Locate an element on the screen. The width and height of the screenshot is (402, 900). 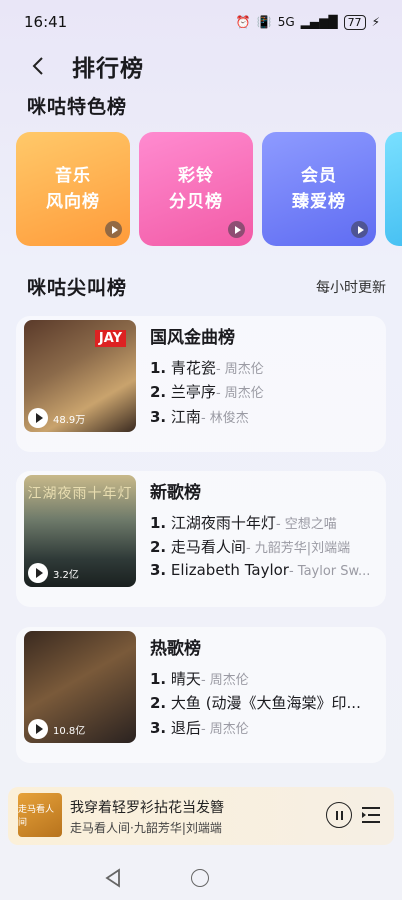
triangle-back-icon is located at coordinates (112, 878).